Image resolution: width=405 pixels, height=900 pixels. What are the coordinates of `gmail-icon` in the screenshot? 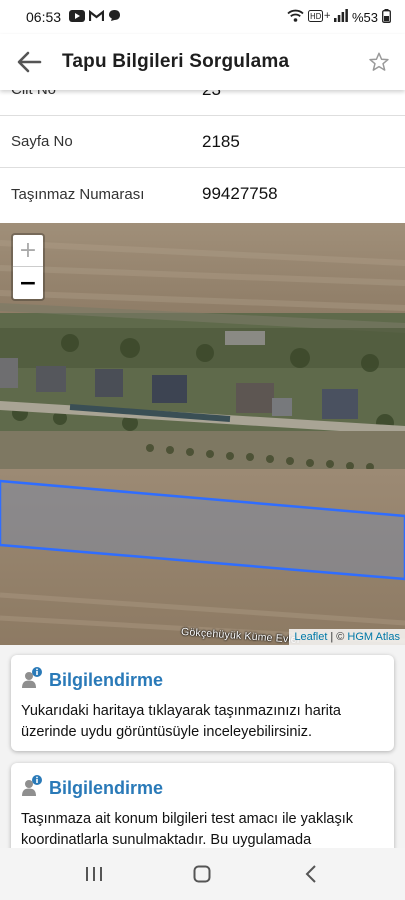 It's located at (96, 17).